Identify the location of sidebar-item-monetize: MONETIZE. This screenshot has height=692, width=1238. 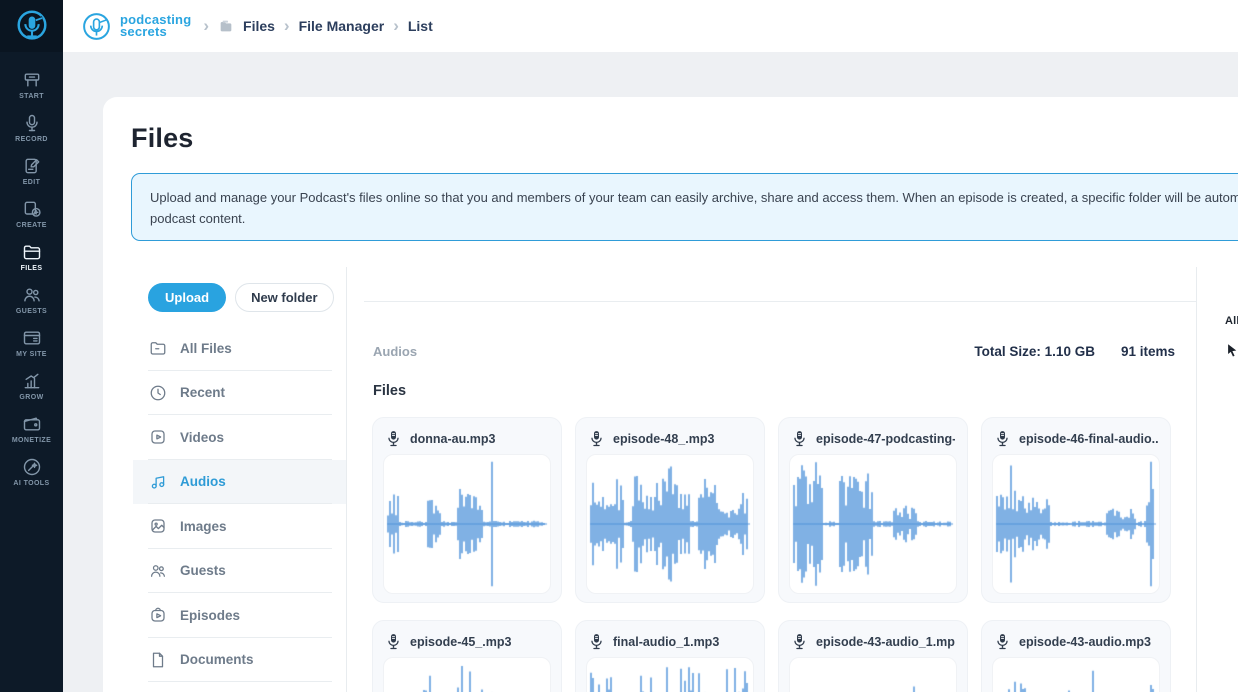
(31, 429).